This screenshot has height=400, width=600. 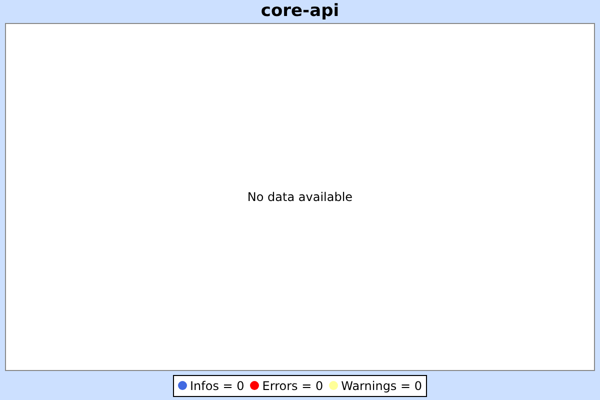 What do you see at coordinates (300, 197) in the screenshot?
I see `empty-message: No data available` at bounding box center [300, 197].